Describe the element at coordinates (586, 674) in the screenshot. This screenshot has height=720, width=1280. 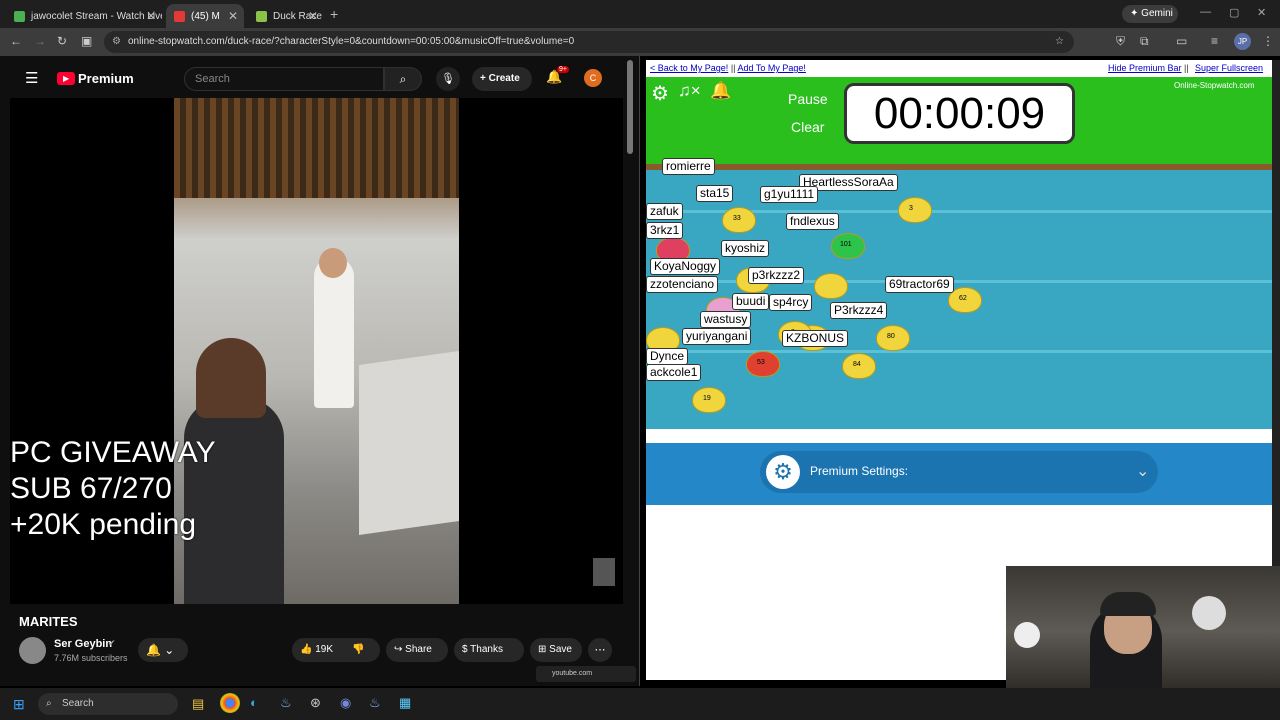
I see `miniplayer-source: youtube.com` at that location.